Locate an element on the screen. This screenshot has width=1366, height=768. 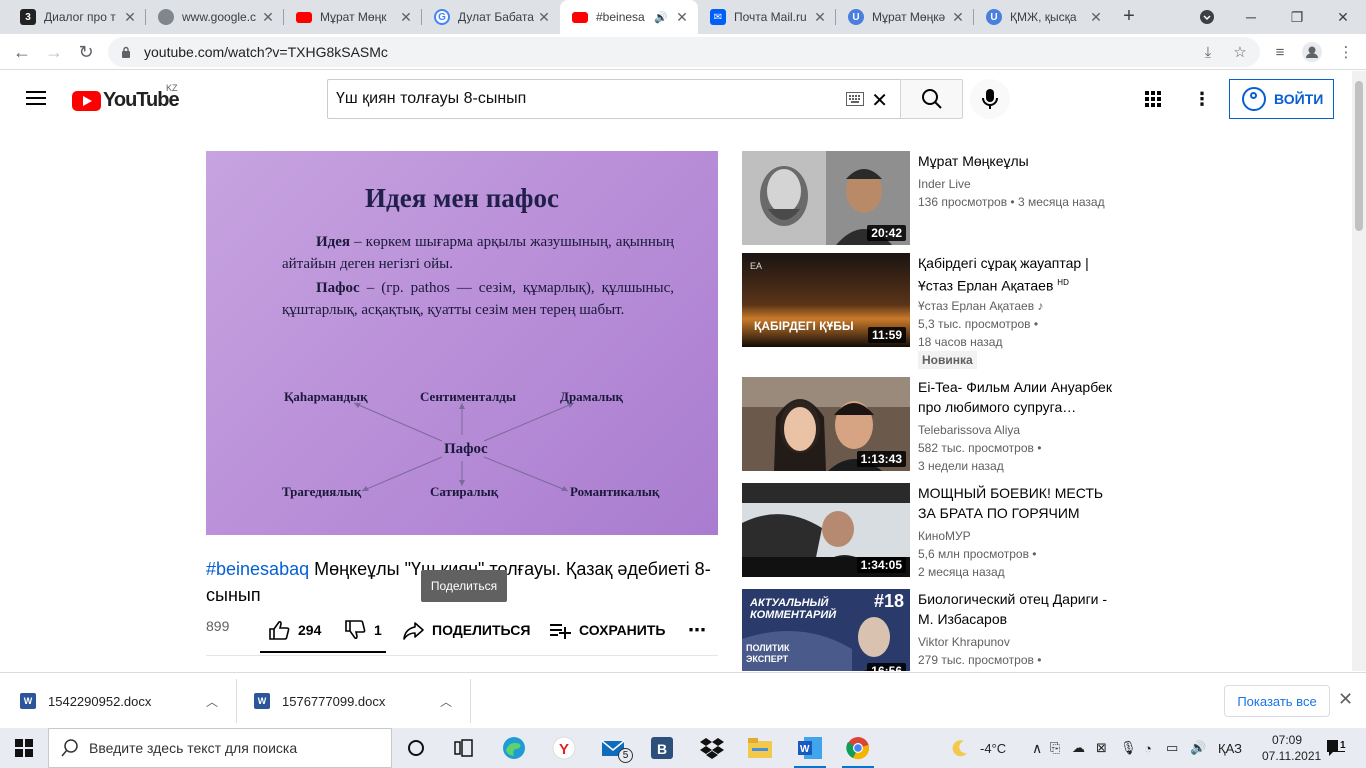
download-item: W 1542290952.docx ︿ is located at coordinates (128, 701).